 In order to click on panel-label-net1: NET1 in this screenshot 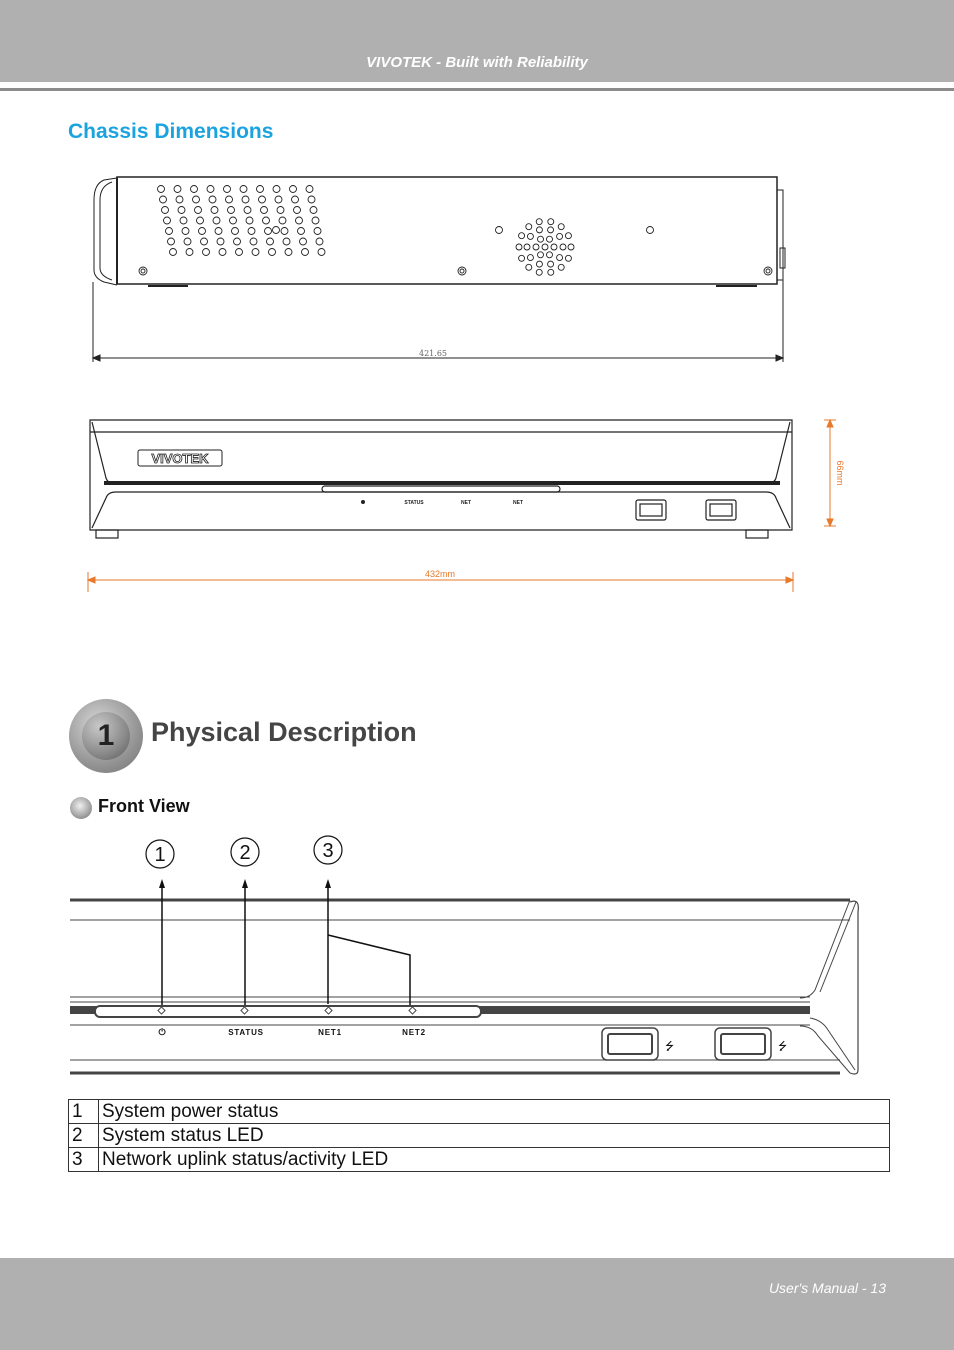, I will do `click(330, 1032)`.